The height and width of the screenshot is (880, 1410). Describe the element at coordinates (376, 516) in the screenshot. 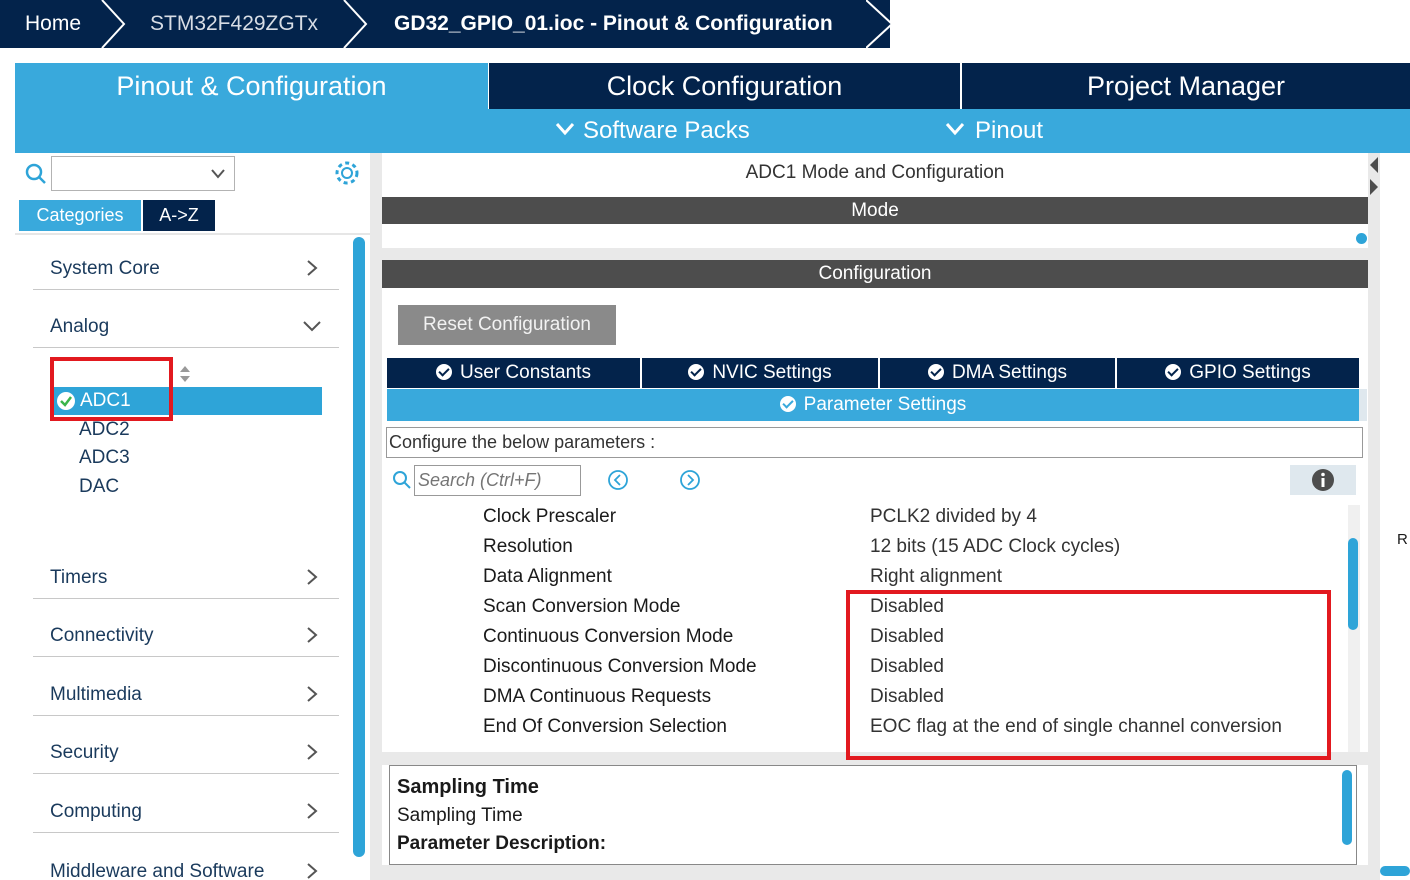

I see `splitter` at that location.